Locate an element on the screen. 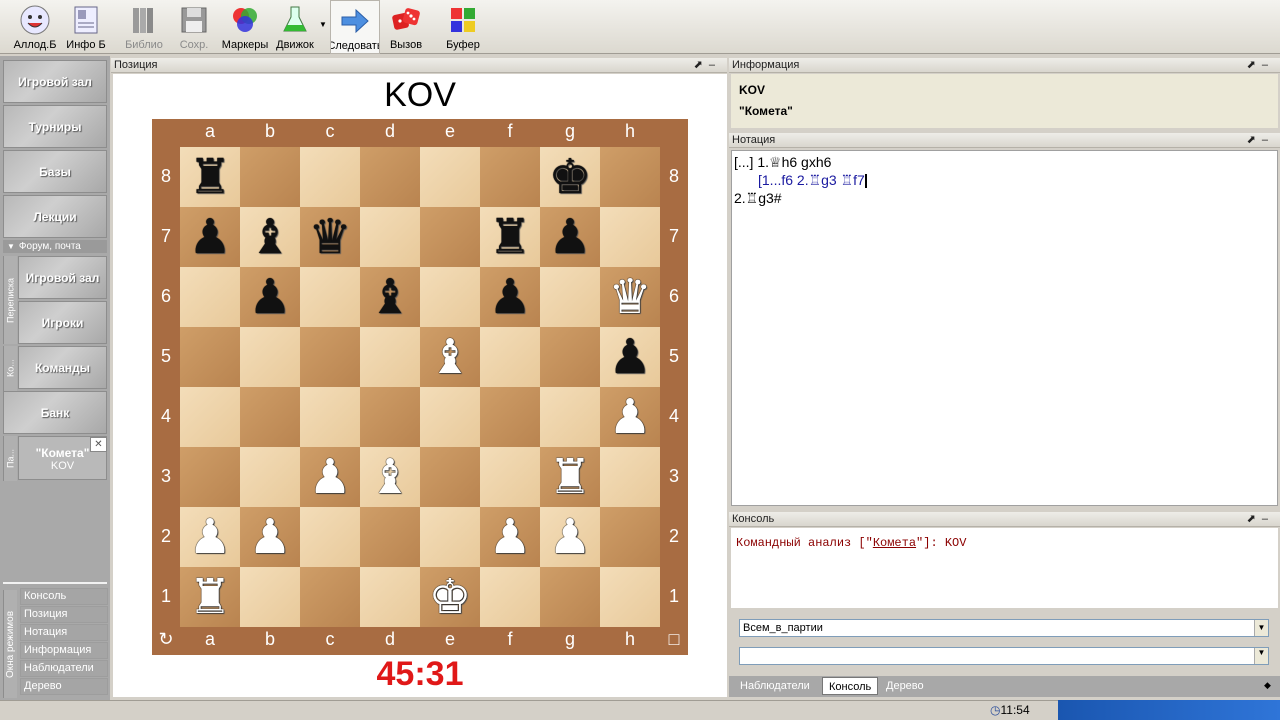  nav-bank: Банк is located at coordinates (55, 412).